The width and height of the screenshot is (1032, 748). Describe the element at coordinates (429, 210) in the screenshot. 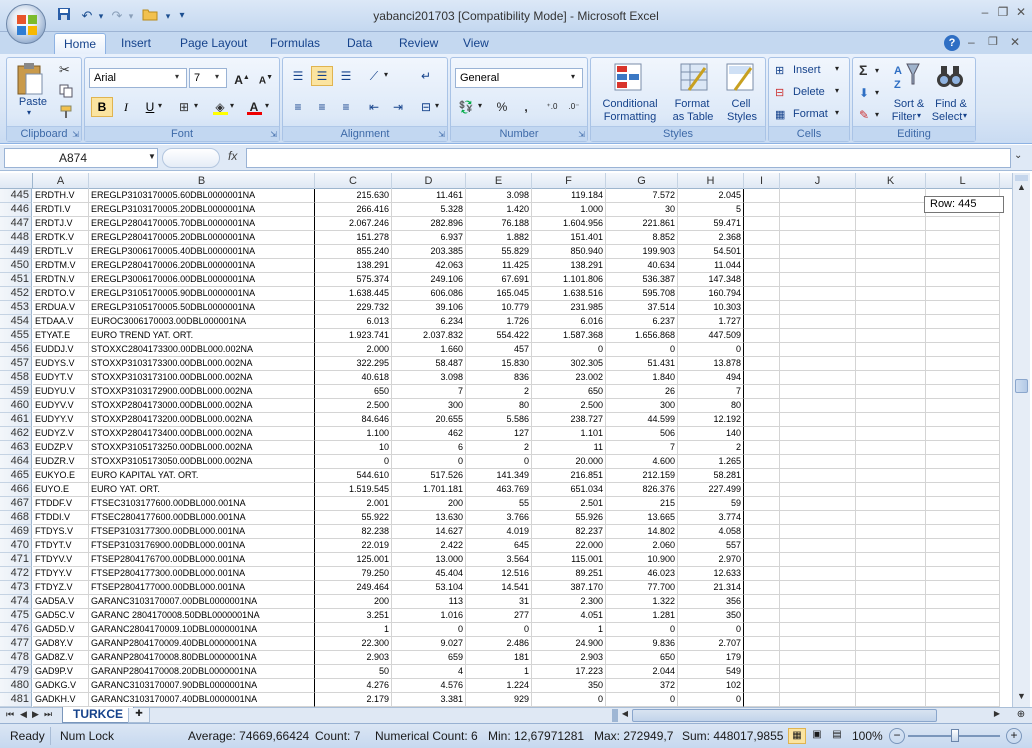

I see `cell-d: 5.328` at that location.